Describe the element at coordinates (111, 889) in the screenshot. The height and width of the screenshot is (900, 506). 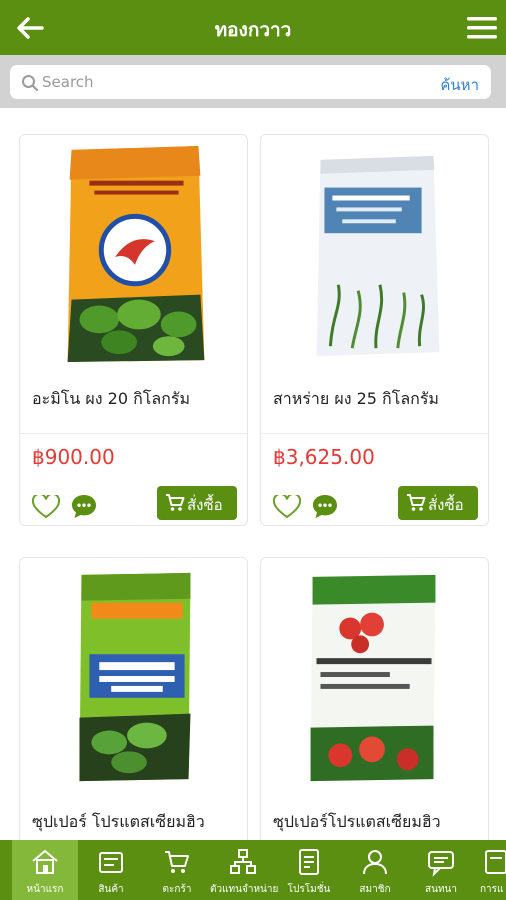
I see `nav-label: สินค้า` at that location.